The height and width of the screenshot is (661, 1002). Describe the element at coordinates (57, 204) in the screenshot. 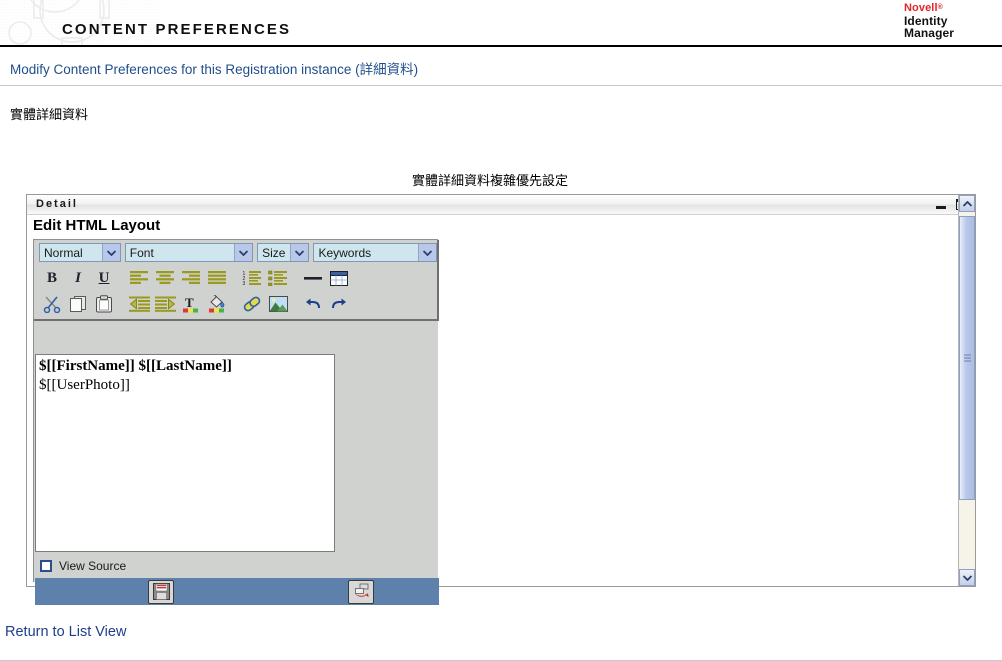

I see `detail-panel-title: Detail` at that location.